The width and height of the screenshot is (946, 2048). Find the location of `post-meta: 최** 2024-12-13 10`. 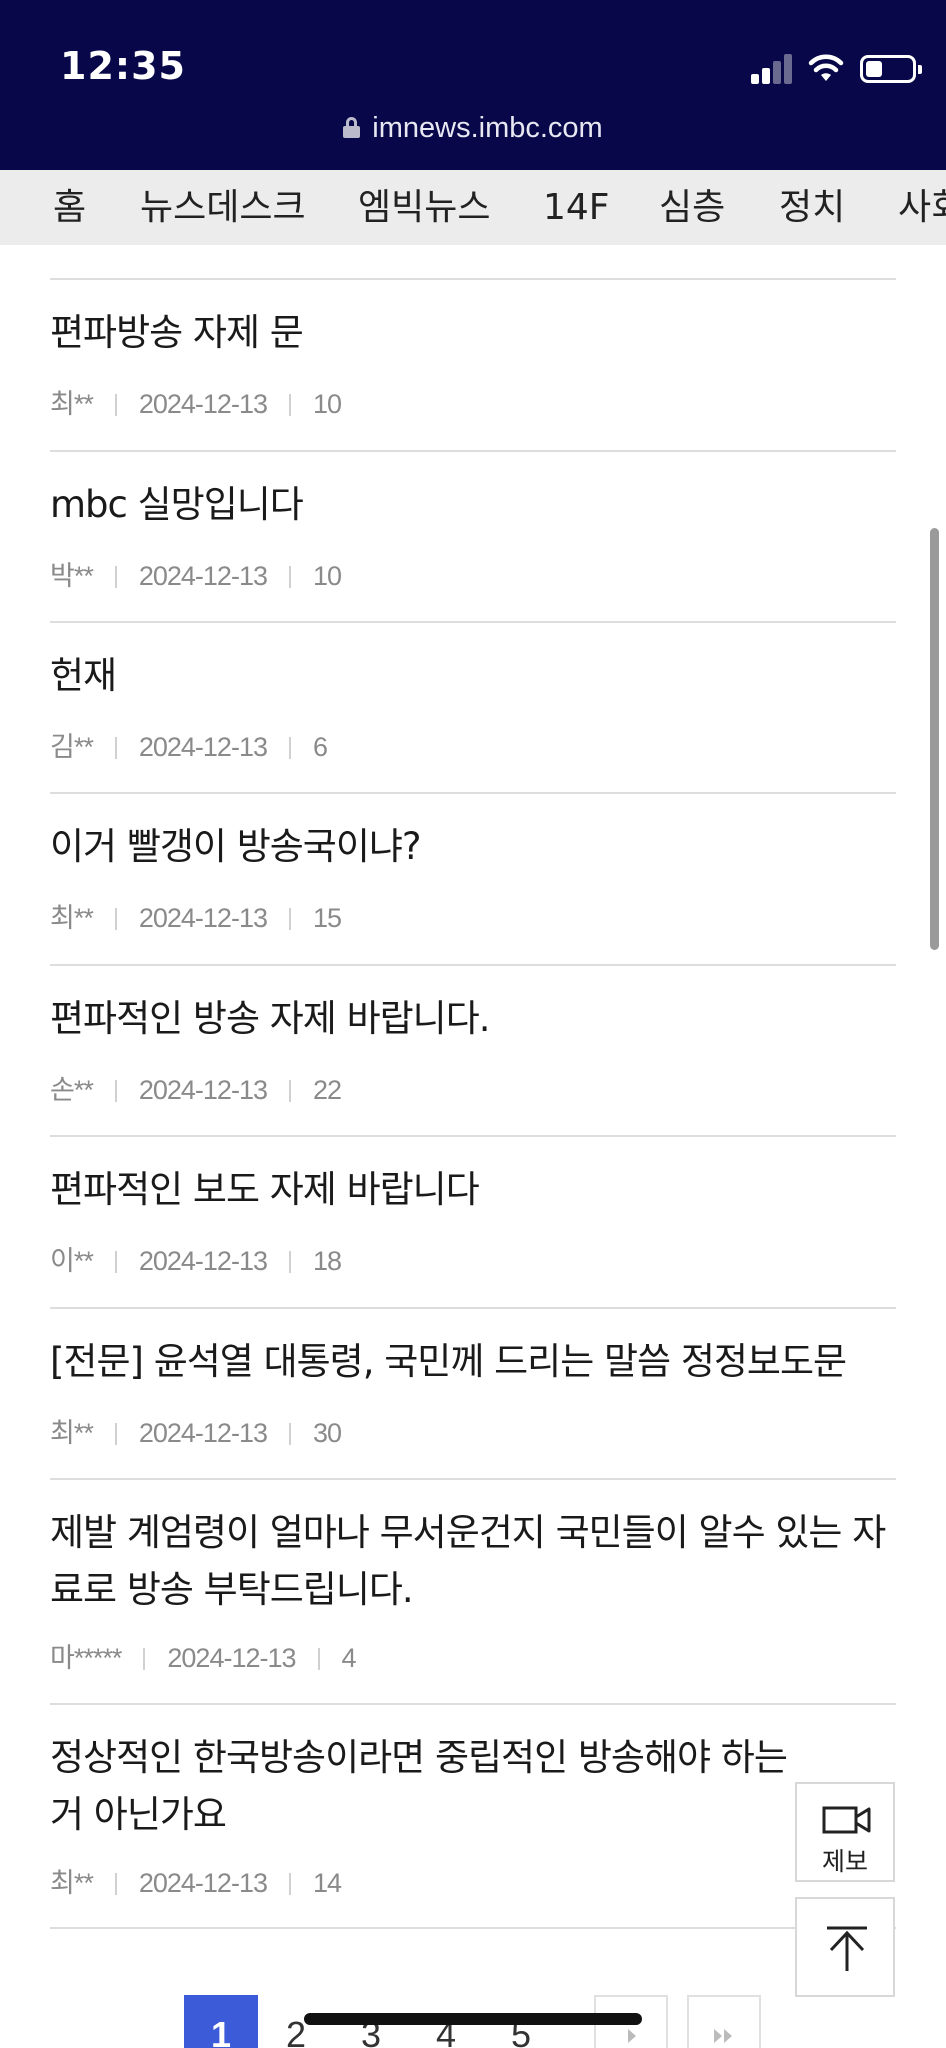

post-meta: 최** 2024-12-13 10 is located at coordinates (196, 401).